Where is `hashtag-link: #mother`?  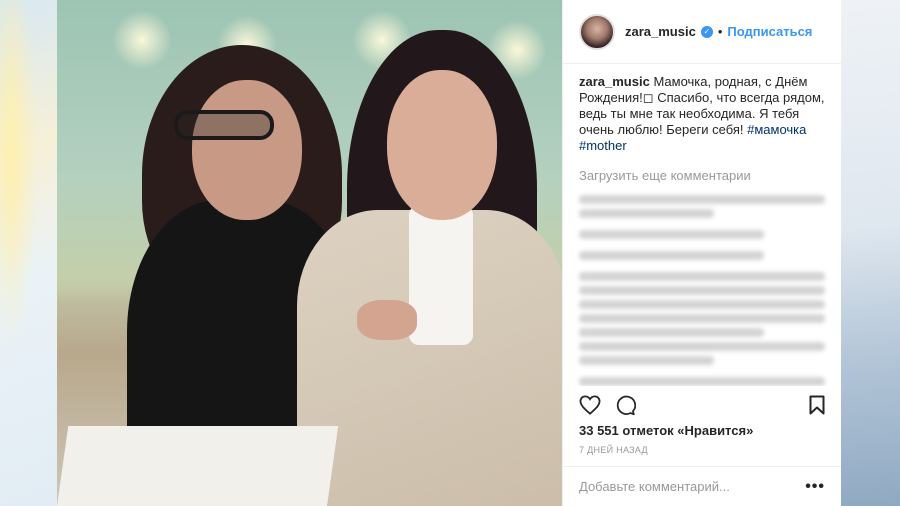
hashtag-link: #mother is located at coordinates (603, 145).